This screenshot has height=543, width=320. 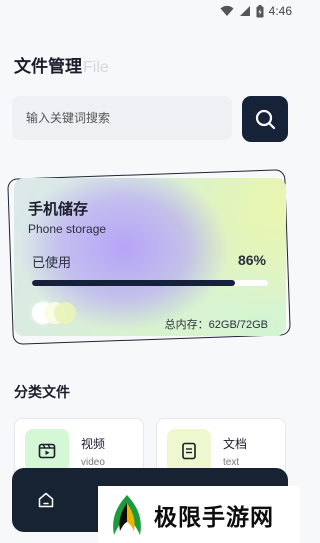 What do you see at coordinates (52, 262) in the screenshot?
I see `used-label: 已使用` at bounding box center [52, 262].